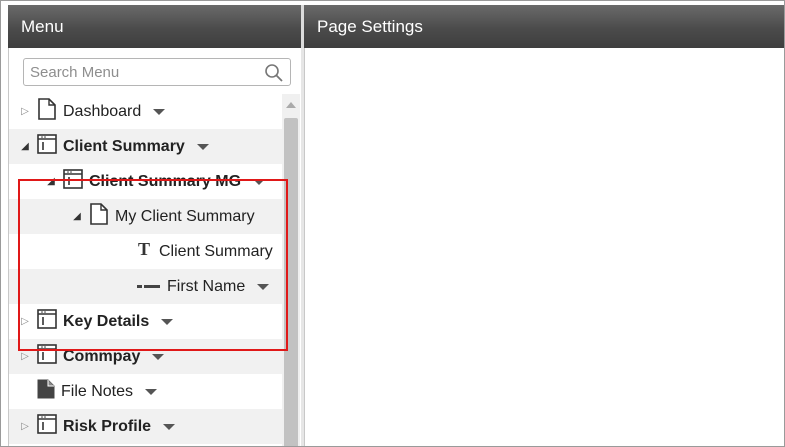 The image size is (785, 447). I want to click on tree-item-label: Risk Profile, so click(107, 426).